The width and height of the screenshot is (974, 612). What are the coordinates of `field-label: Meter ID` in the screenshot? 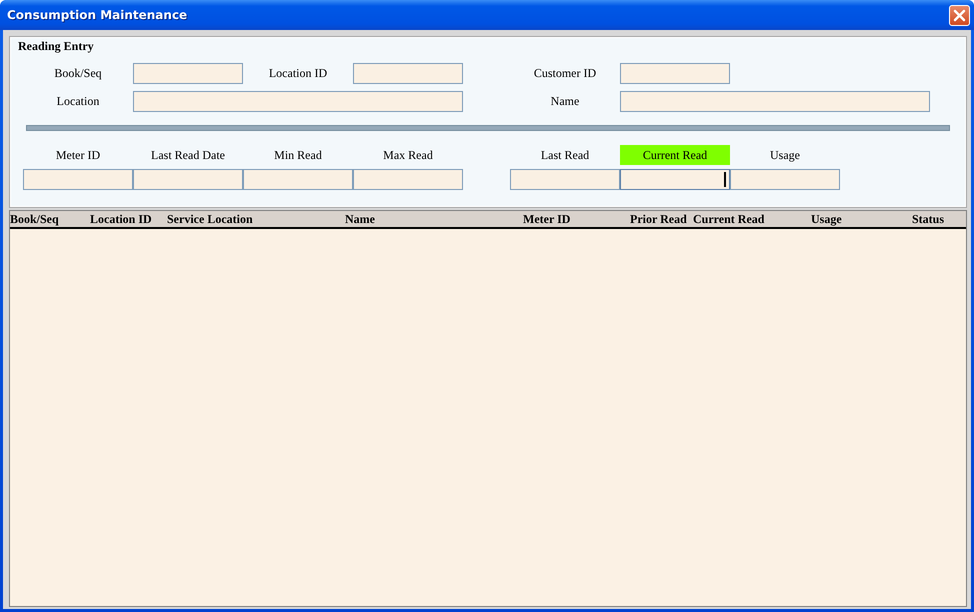 It's located at (78, 155).